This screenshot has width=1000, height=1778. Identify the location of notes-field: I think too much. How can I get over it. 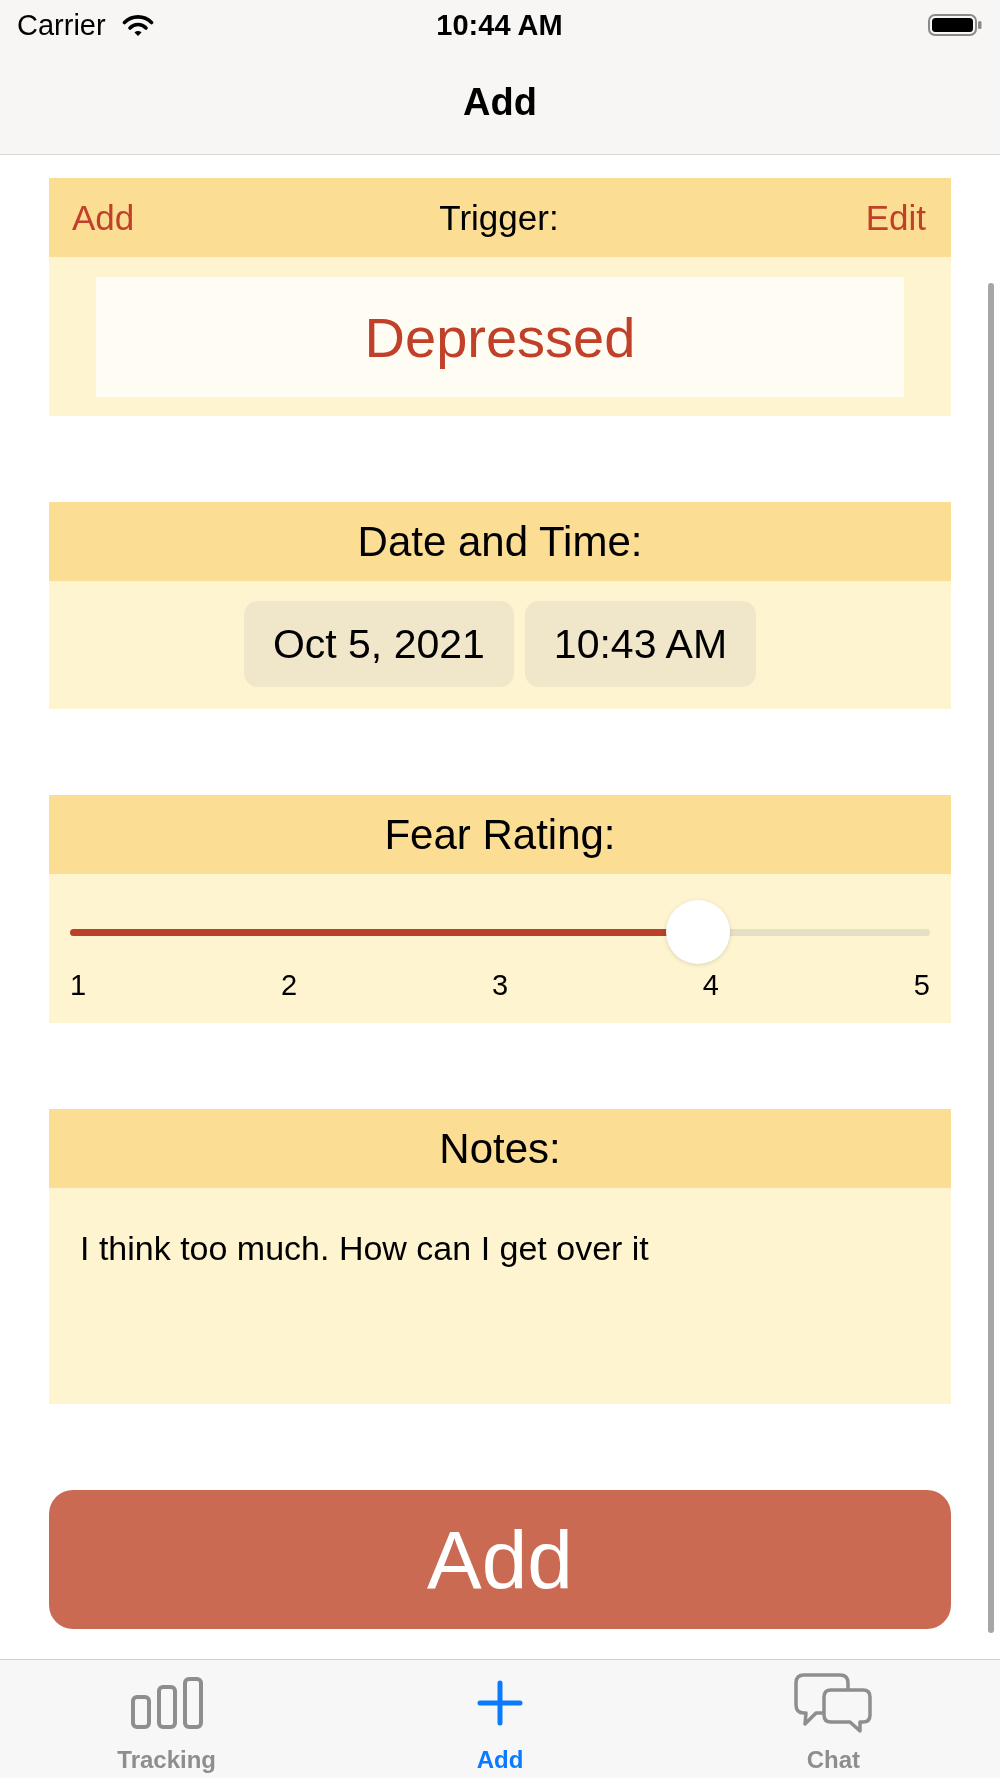
(500, 1296).